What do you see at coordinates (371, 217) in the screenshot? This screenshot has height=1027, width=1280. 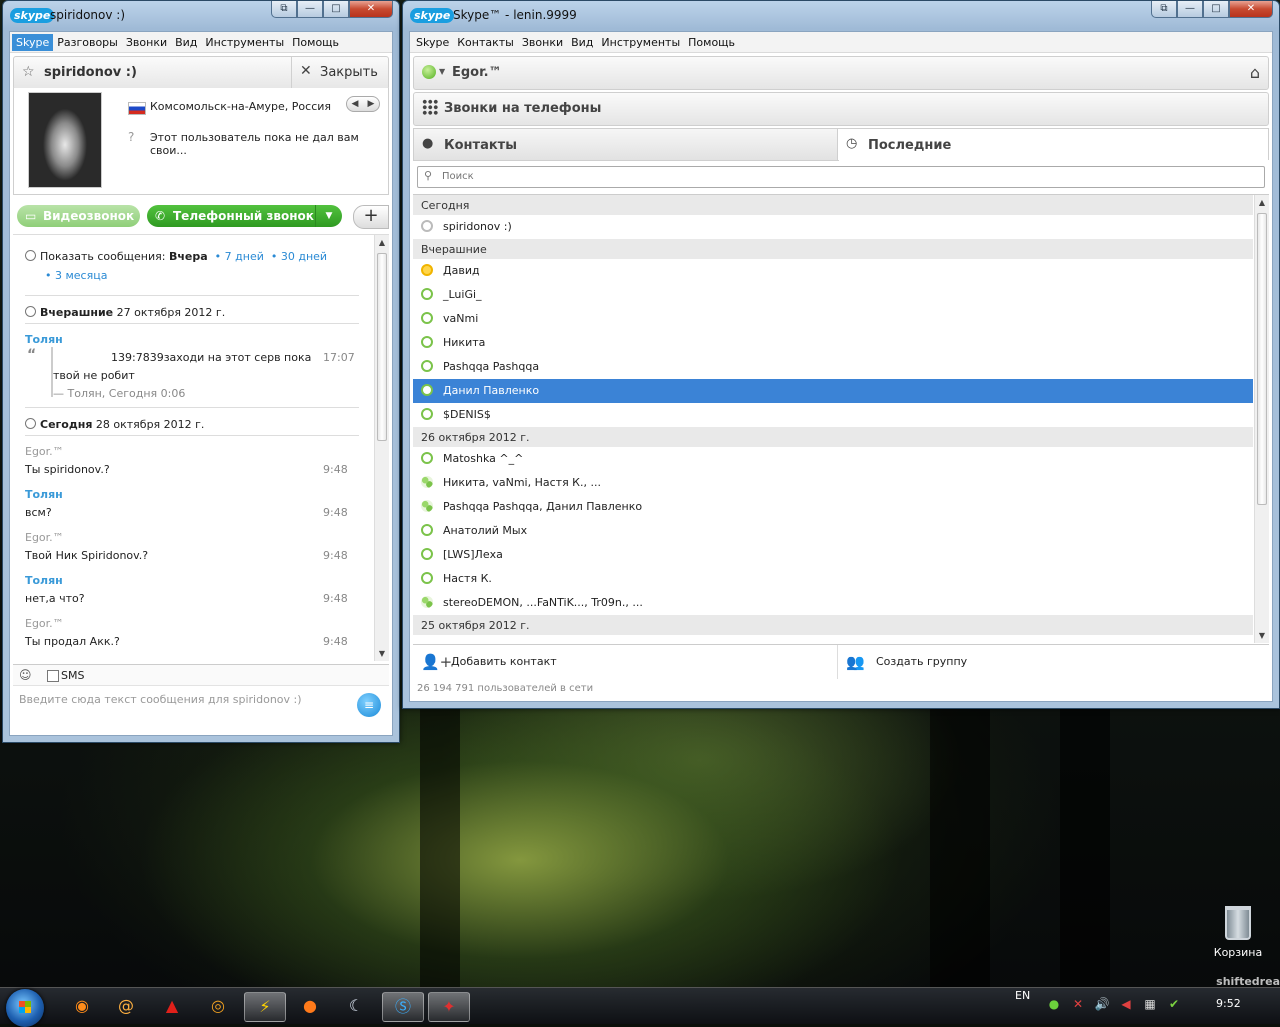 I see `add-participant-button: +` at bounding box center [371, 217].